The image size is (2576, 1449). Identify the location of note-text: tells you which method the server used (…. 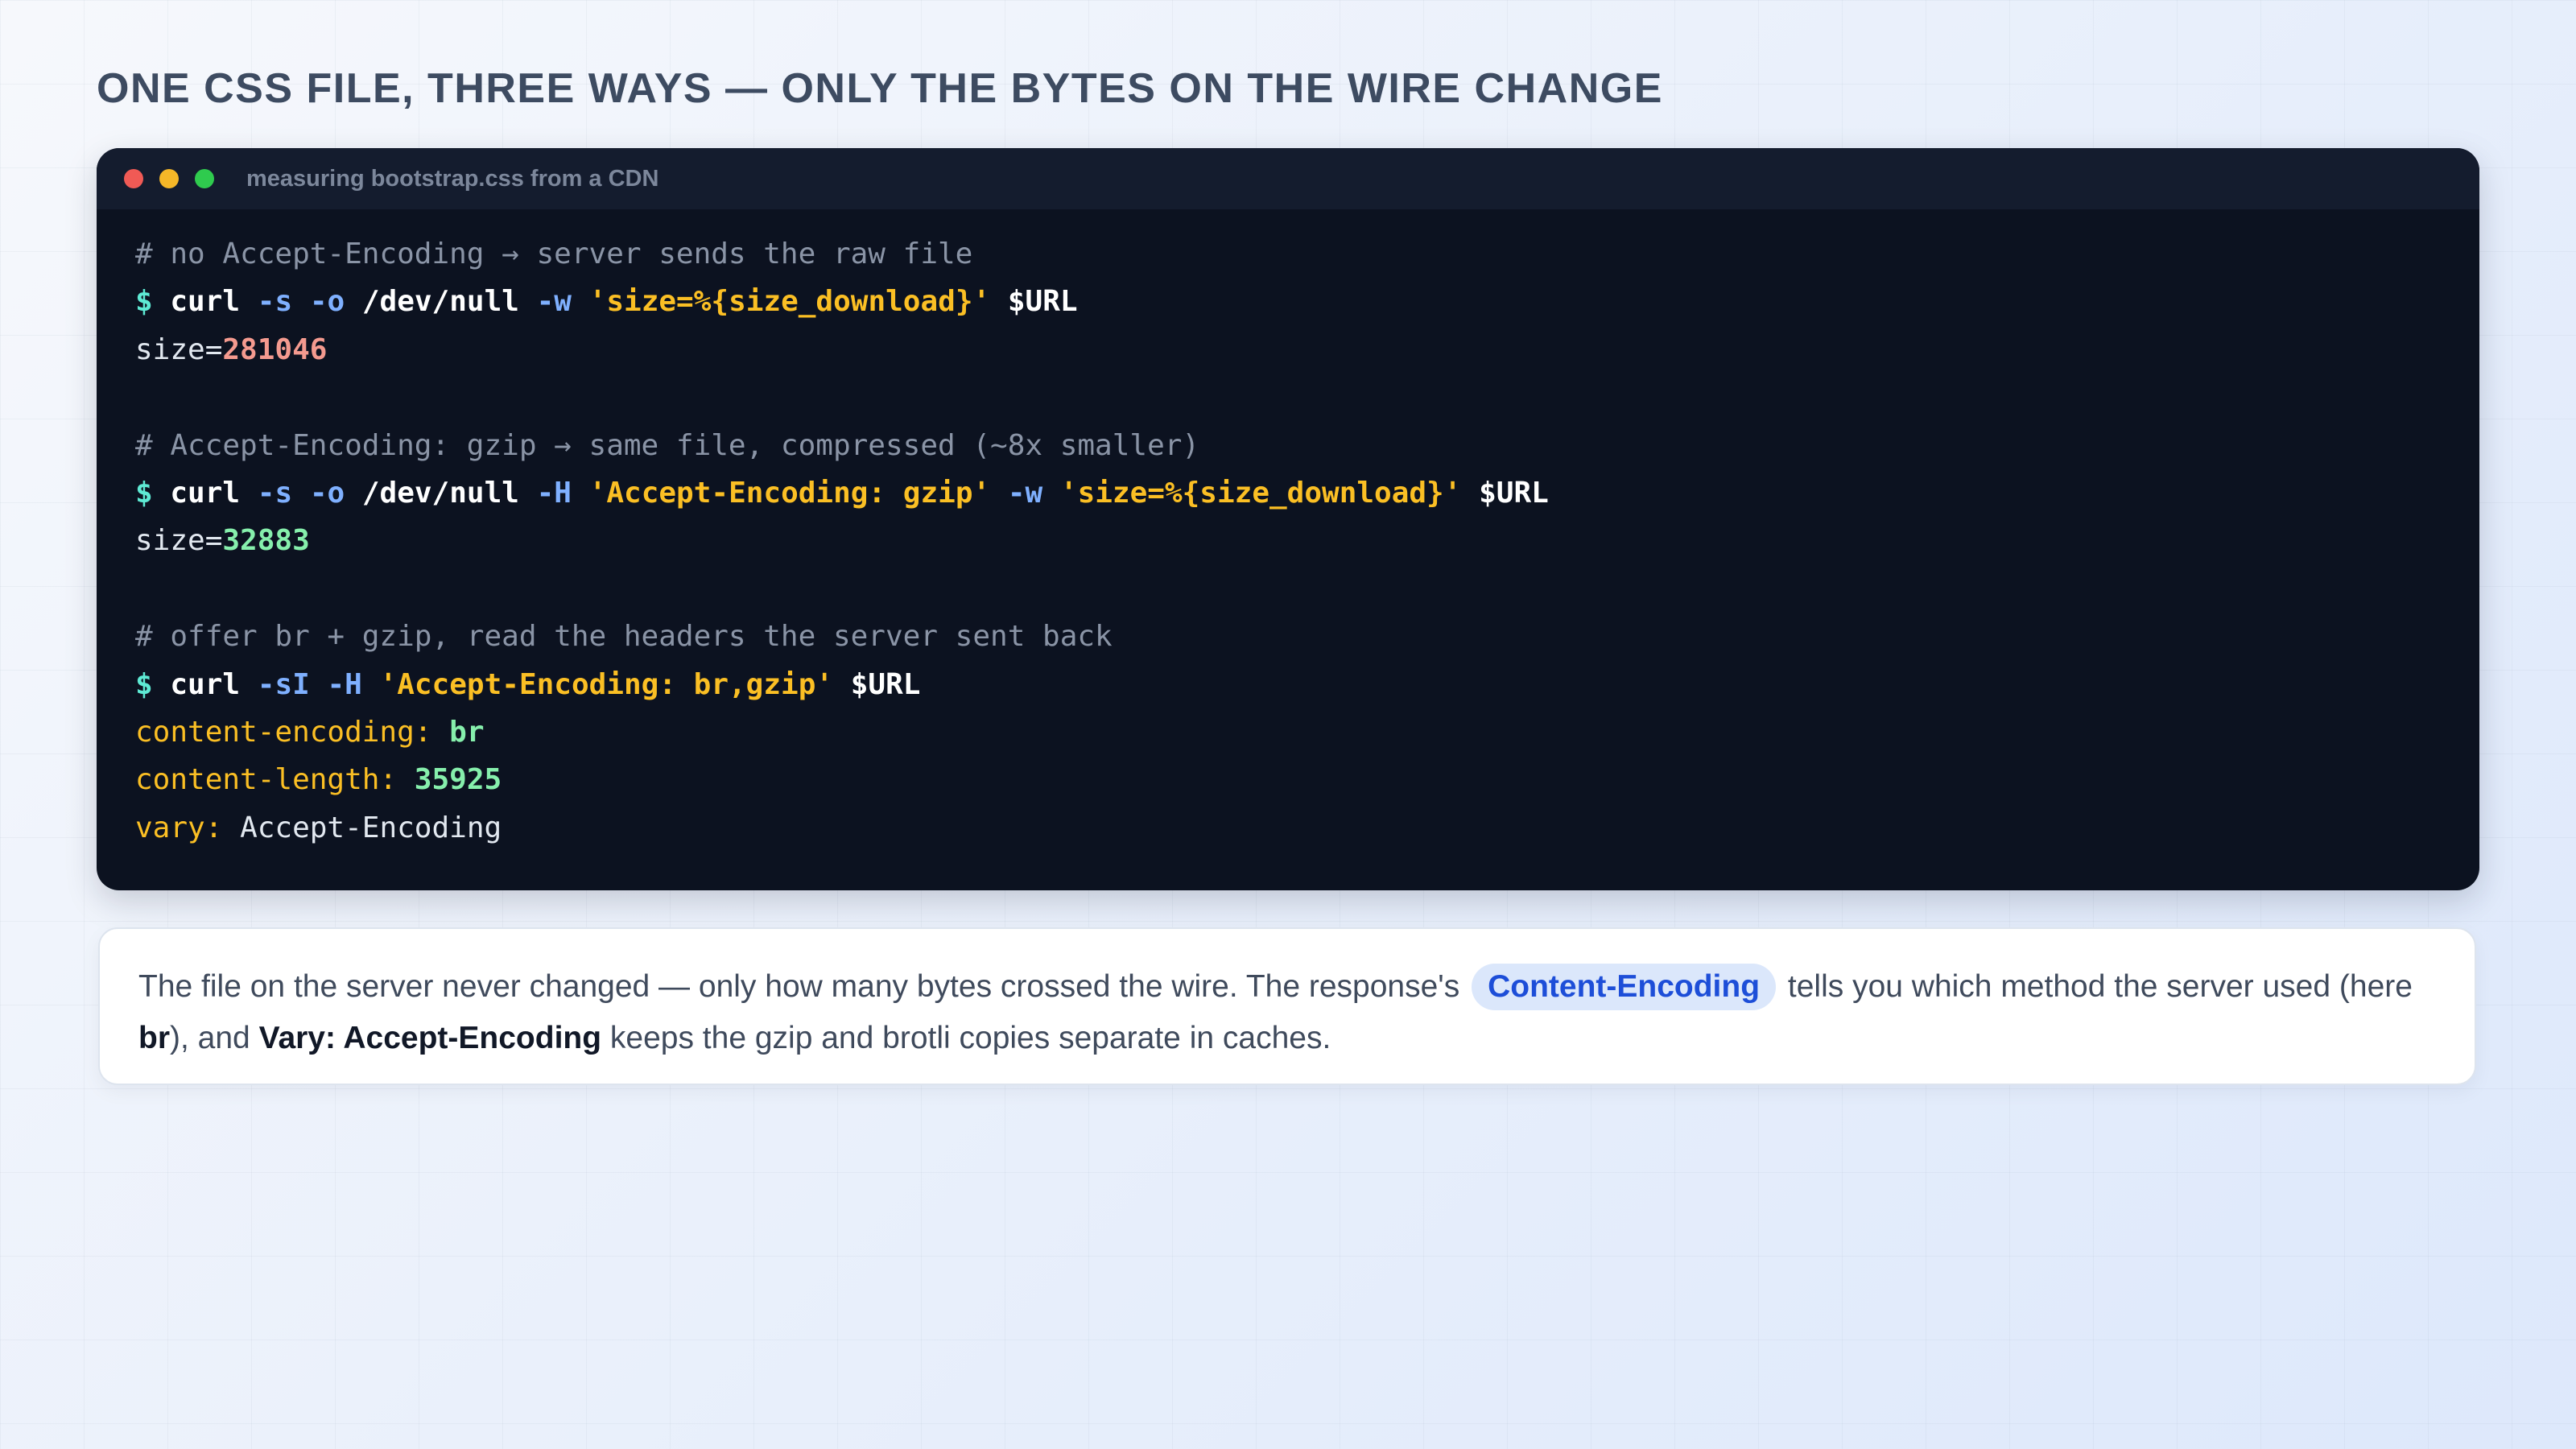
(2100, 986).